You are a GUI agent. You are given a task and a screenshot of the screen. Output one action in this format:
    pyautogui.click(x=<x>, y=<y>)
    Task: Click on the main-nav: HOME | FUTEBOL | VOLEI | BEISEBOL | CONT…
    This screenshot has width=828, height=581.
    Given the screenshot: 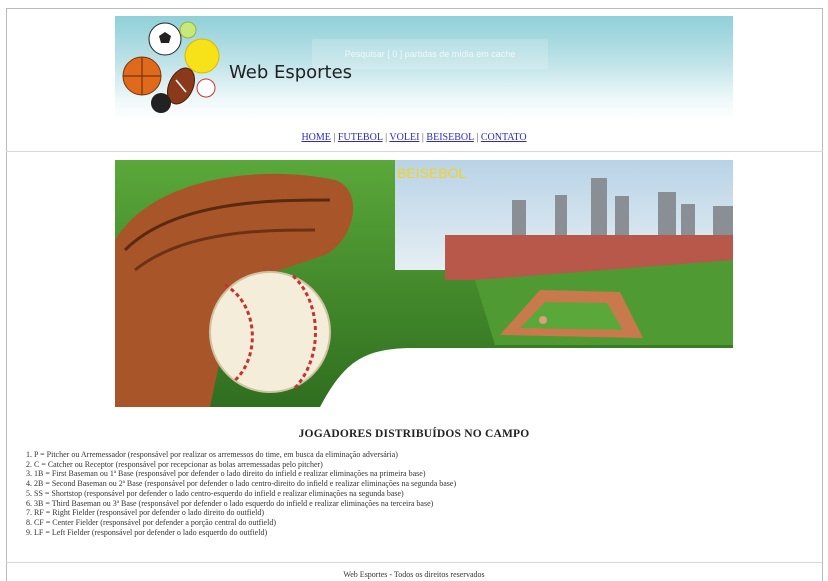 What is the action you would take?
    pyautogui.click(x=414, y=137)
    